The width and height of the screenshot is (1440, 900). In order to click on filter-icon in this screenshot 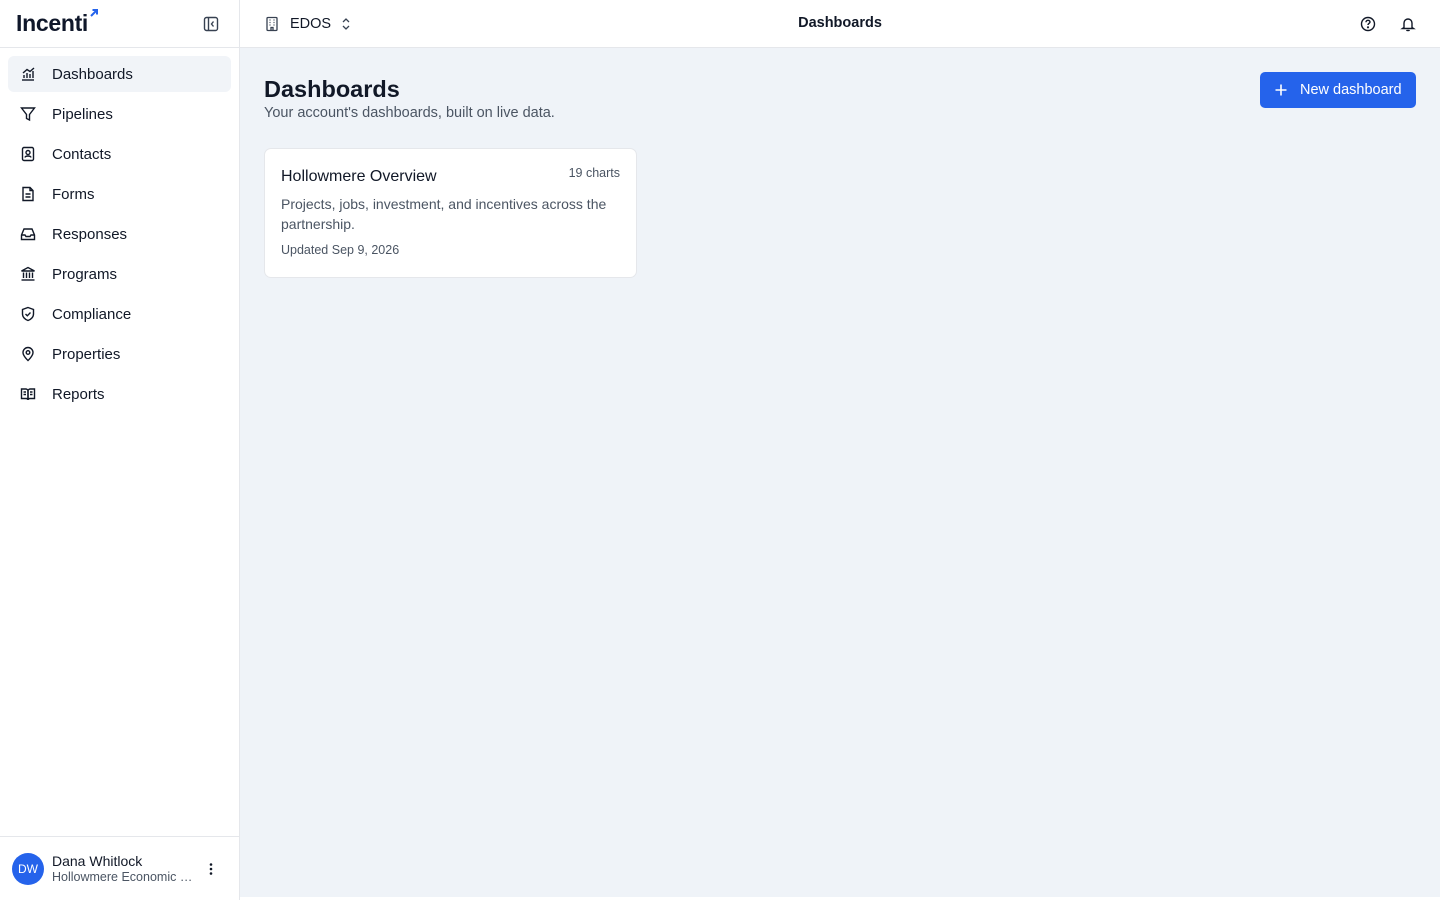, I will do `click(28, 114)`.